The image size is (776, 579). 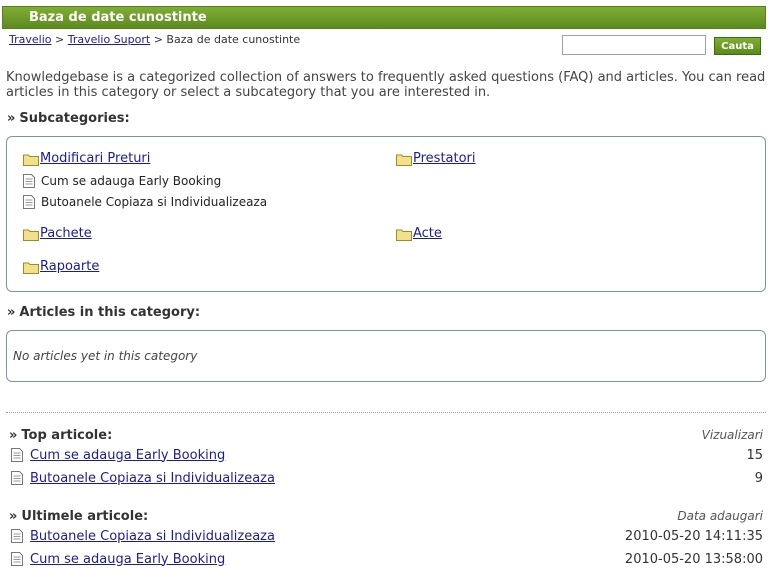 I want to click on search-input, so click(x=634, y=45).